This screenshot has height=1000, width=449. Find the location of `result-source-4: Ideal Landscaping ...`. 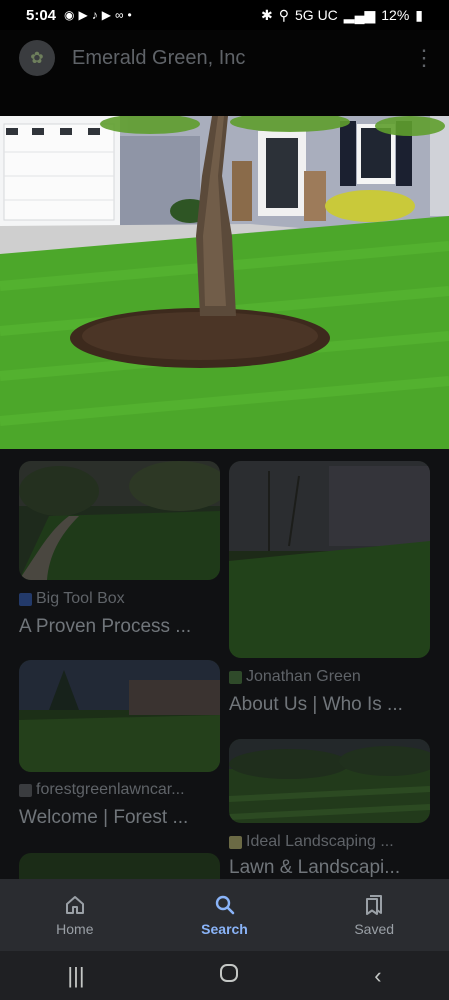

result-source-4: Ideal Landscaping ... is located at coordinates (311, 842).